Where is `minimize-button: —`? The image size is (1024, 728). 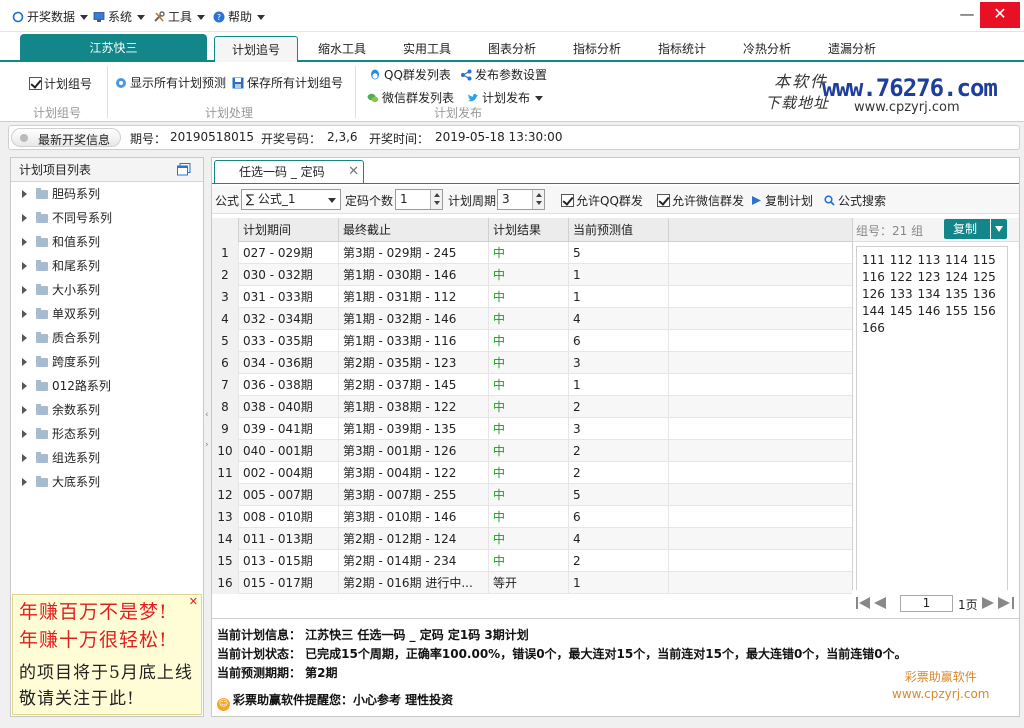 minimize-button: — is located at coordinates (967, 15).